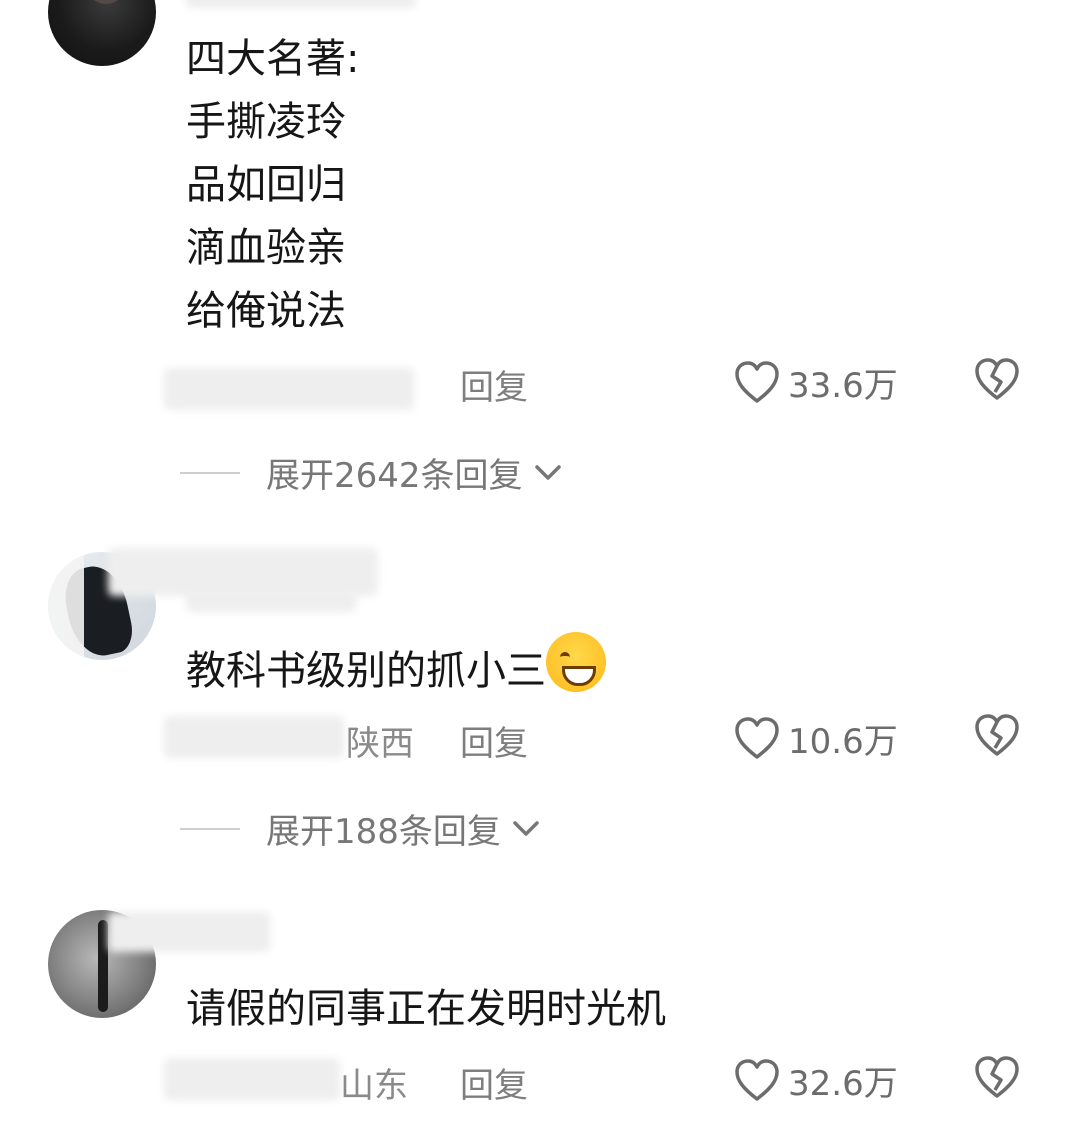 The height and width of the screenshot is (1135, 1080). I want to click on comment-text-line: 品如回归, so click(266, 185).